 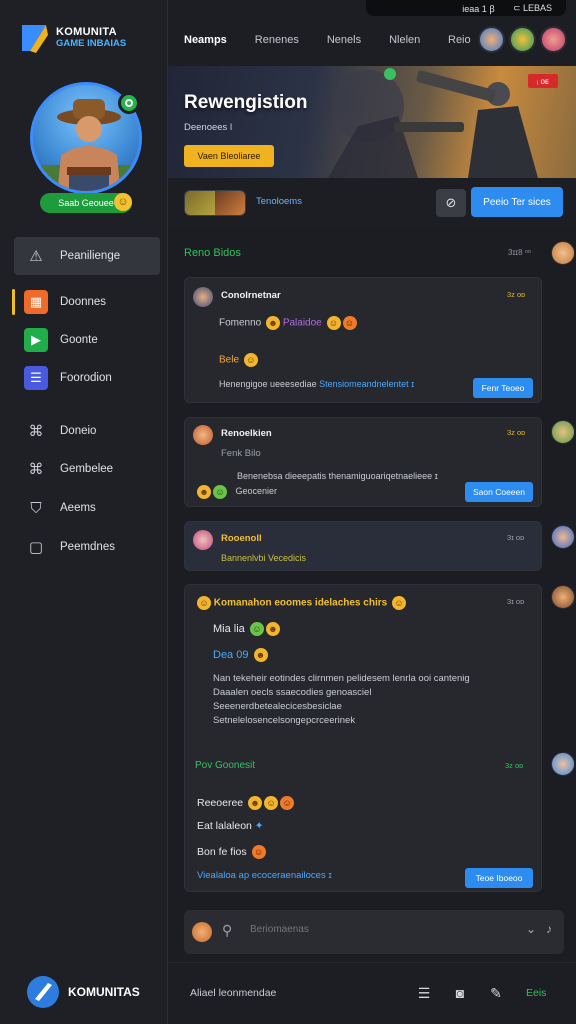 I want to click on tab-3: Nlelen, so click(x=404, y=40).